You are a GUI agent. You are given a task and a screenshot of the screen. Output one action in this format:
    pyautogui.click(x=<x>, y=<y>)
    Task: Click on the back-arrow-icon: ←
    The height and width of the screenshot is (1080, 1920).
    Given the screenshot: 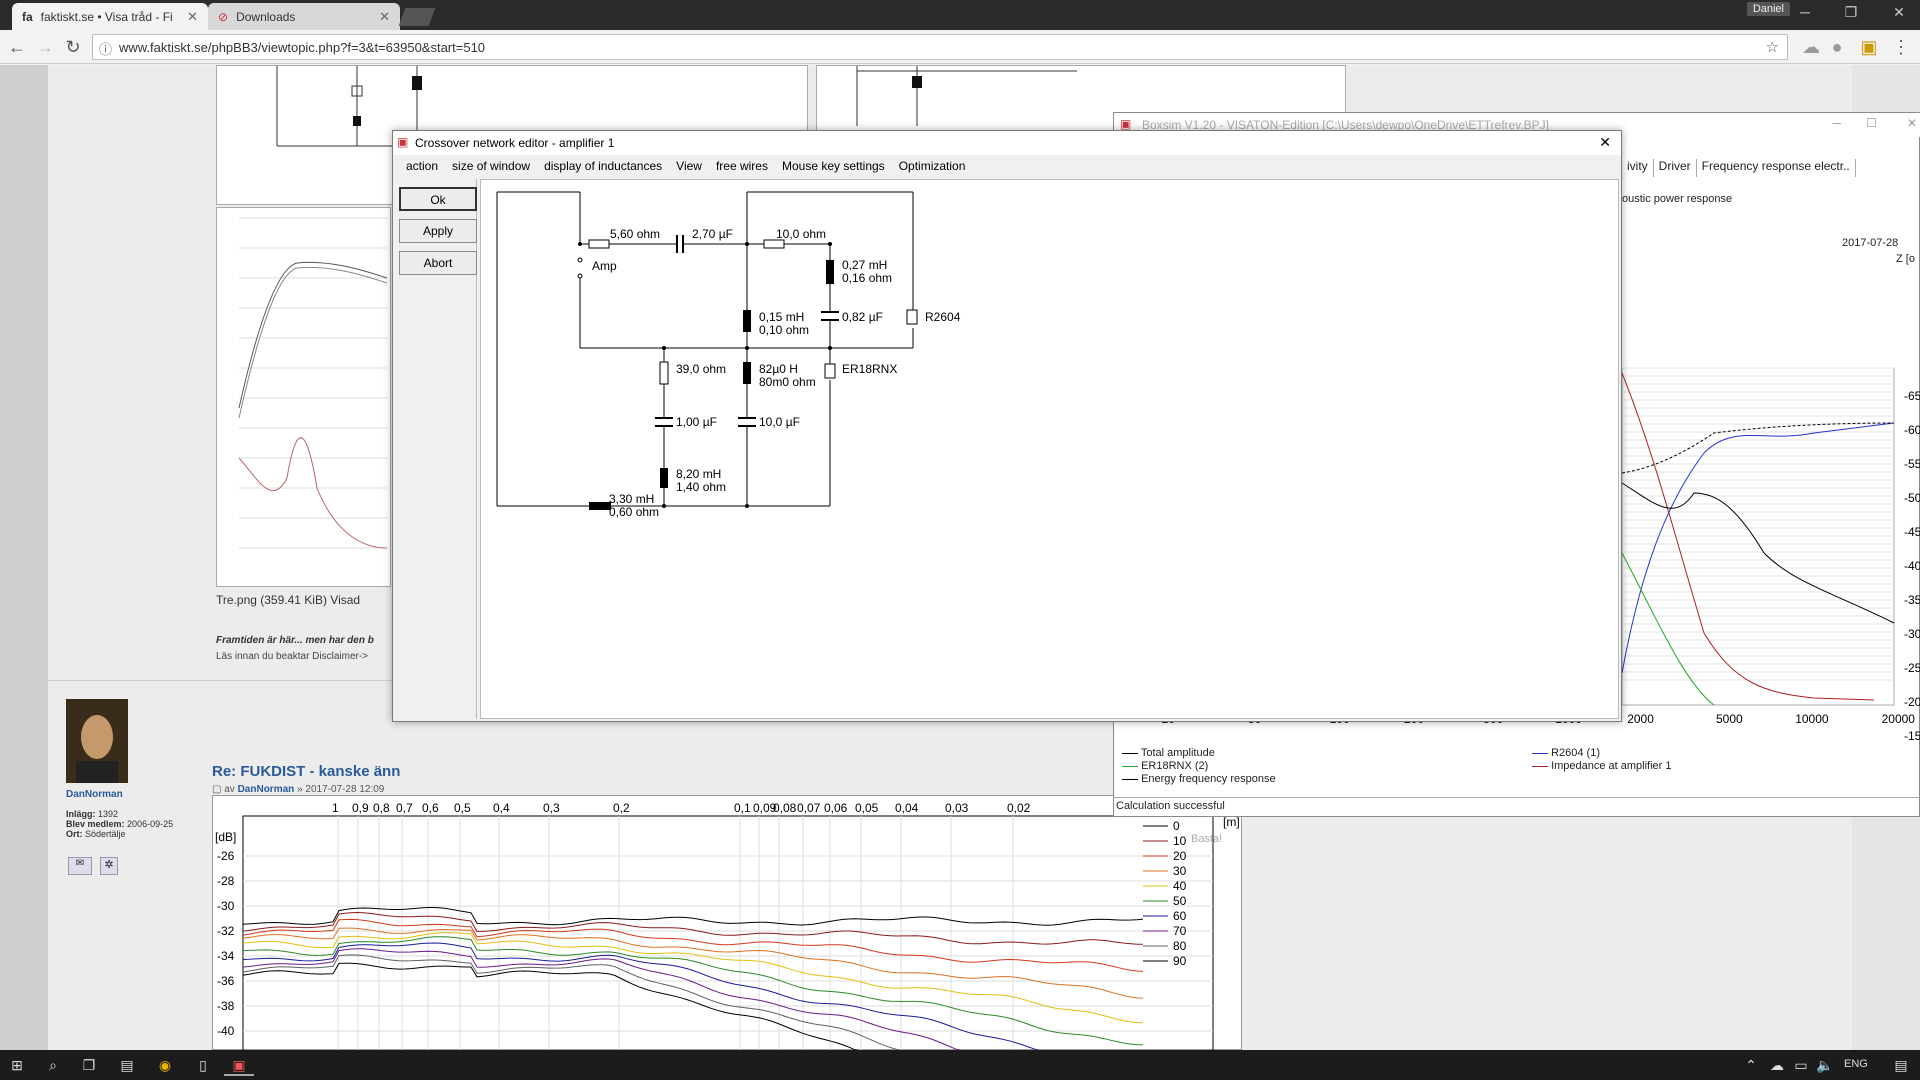 What is the action you would take?
    pyautogui.click(x=17, y=48)
    